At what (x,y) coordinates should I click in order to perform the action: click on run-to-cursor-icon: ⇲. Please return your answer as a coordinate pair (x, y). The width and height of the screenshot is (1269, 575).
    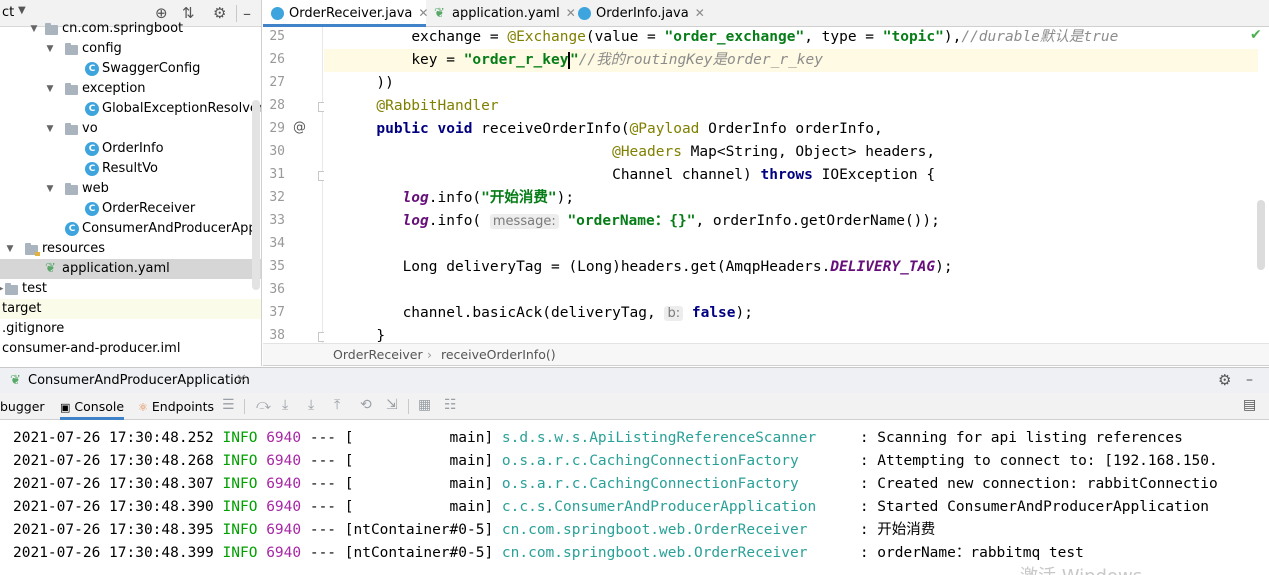
    Looking at the image, I should click on (392, 405).